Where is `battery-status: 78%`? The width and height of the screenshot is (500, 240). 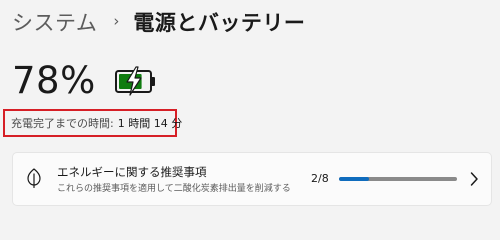 battery-status: 78% is located at coordinates (85, 81).